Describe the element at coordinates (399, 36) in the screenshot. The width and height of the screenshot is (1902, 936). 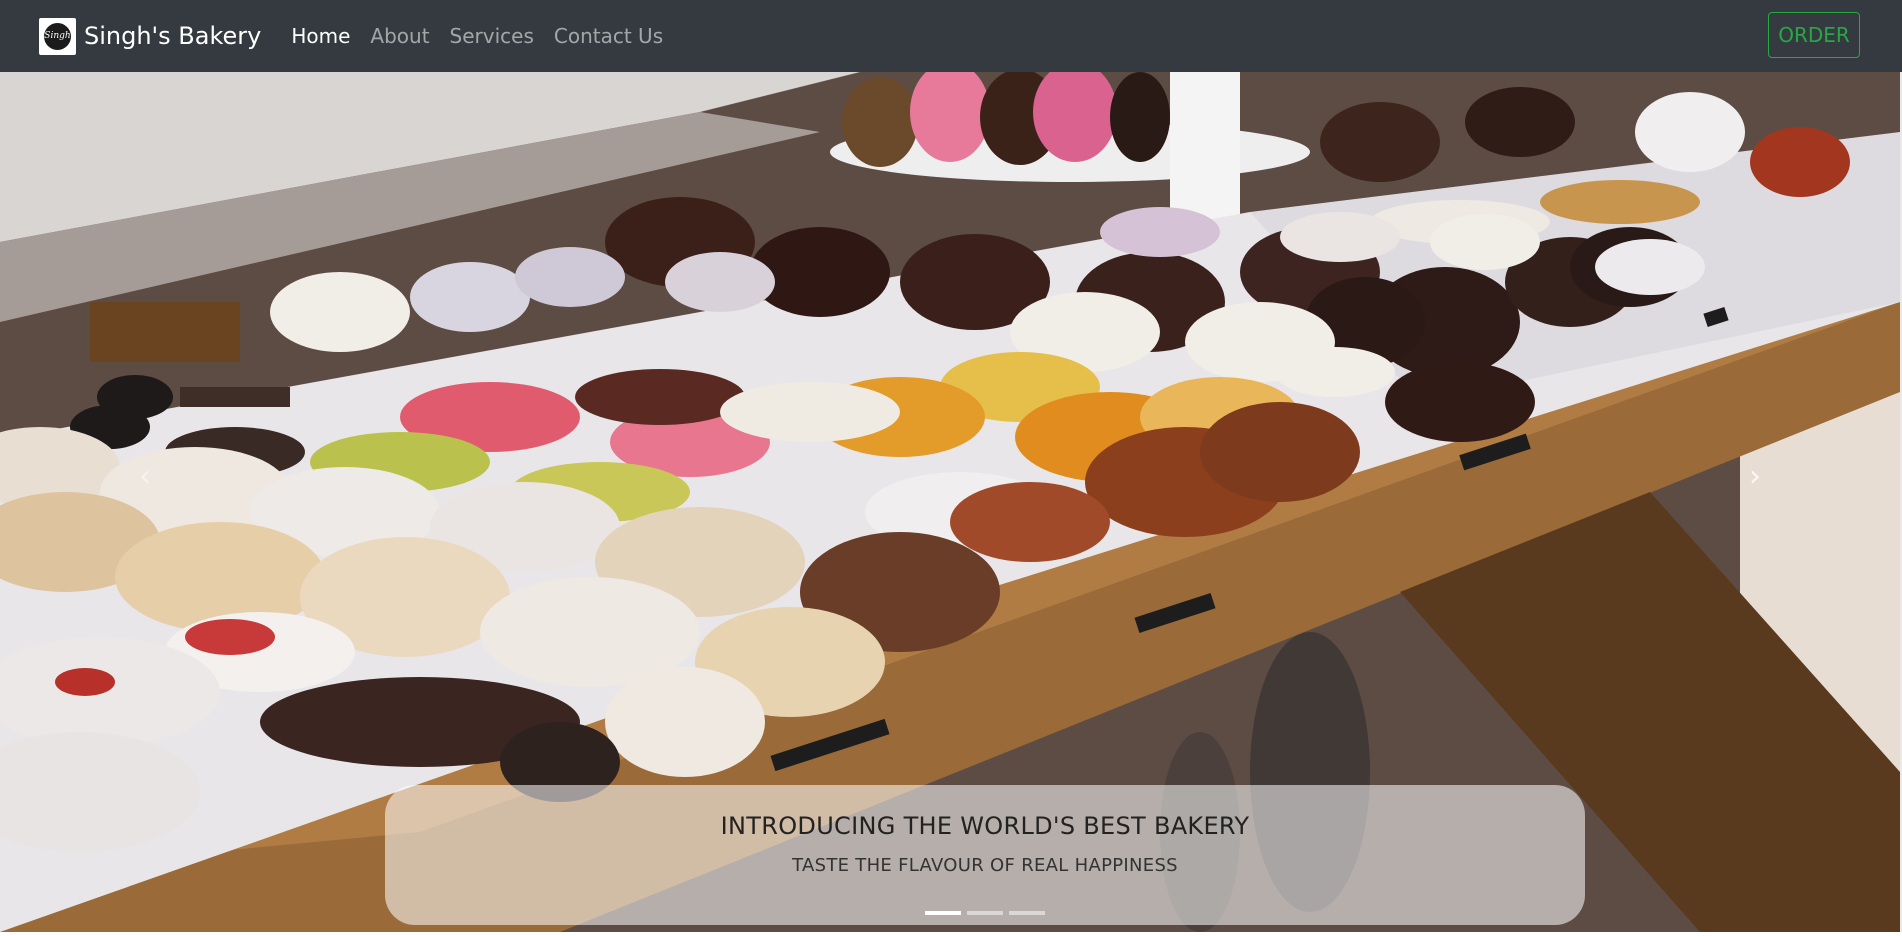
I see `nav-about: About` at that location.